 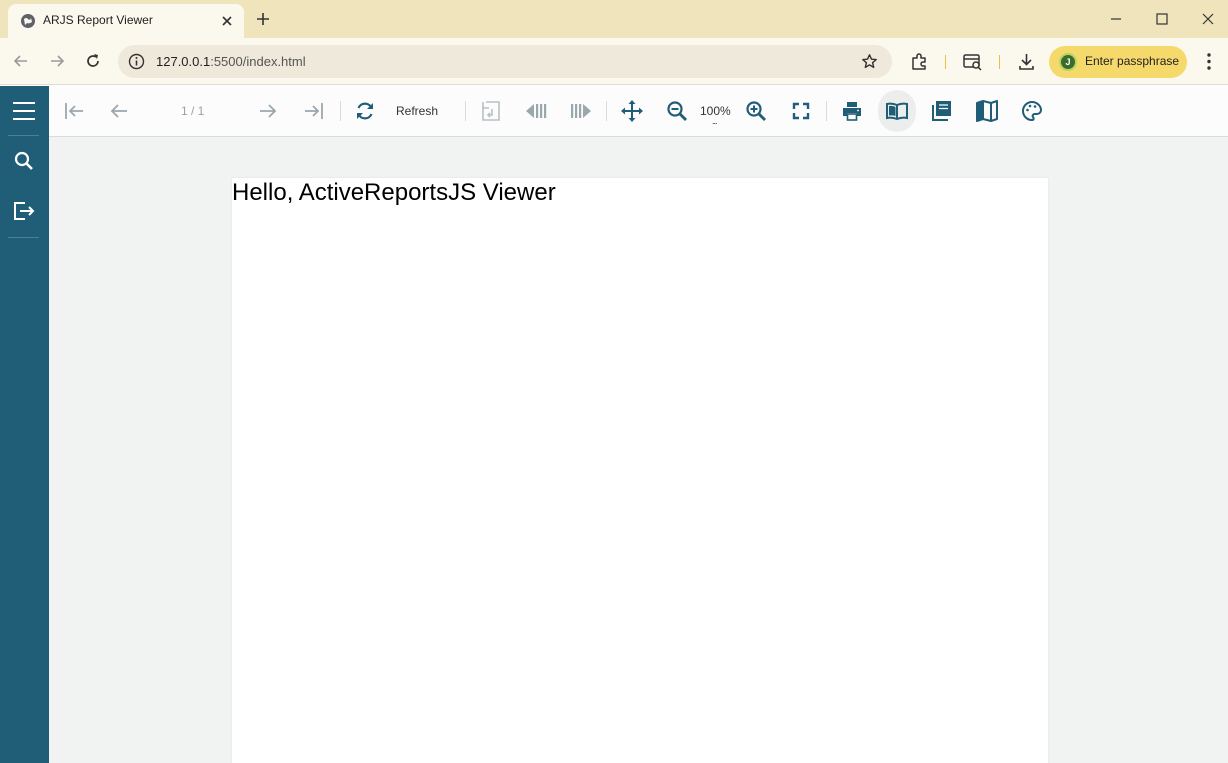 I want to click on galley-icon, so click(x=987, y=111).